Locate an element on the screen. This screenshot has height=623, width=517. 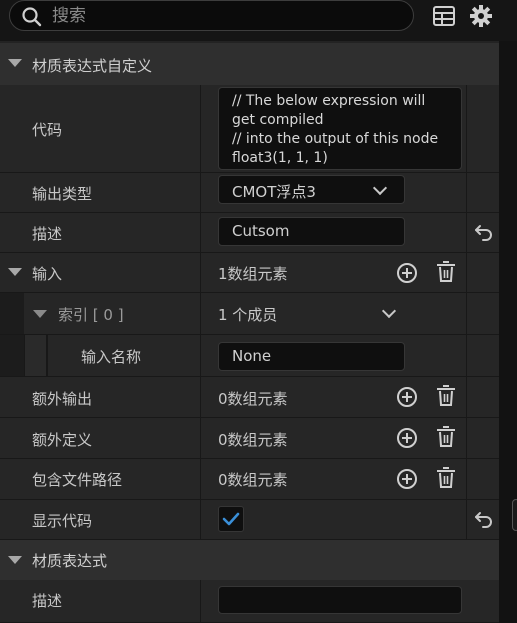
property-label: 包含文件路径 is located at coordinates (77, 480).